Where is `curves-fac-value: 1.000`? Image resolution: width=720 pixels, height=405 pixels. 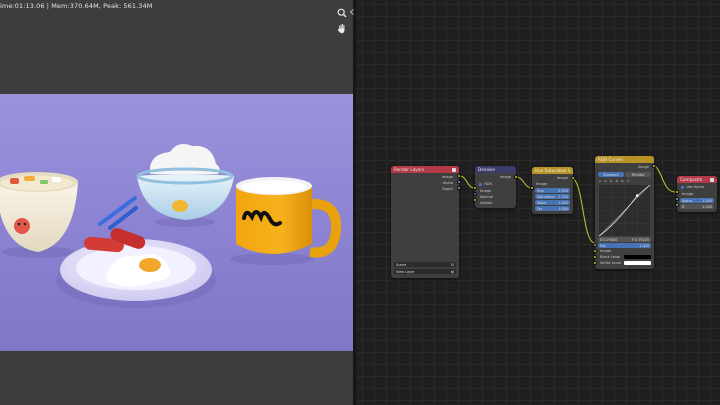 curves-fac-value: 1.000 is located at coordinates (644, 245).